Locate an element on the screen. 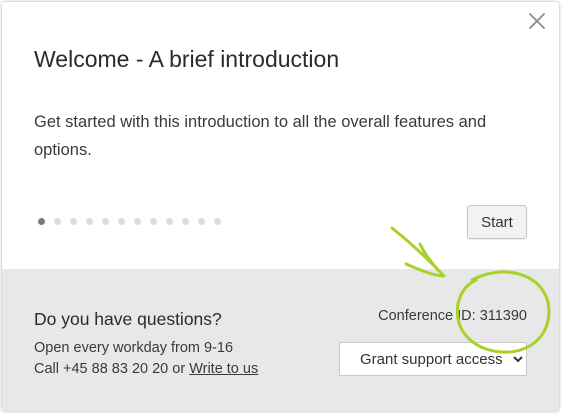  conference-id-label: Conference ID: is located at coordinates (427, 316).